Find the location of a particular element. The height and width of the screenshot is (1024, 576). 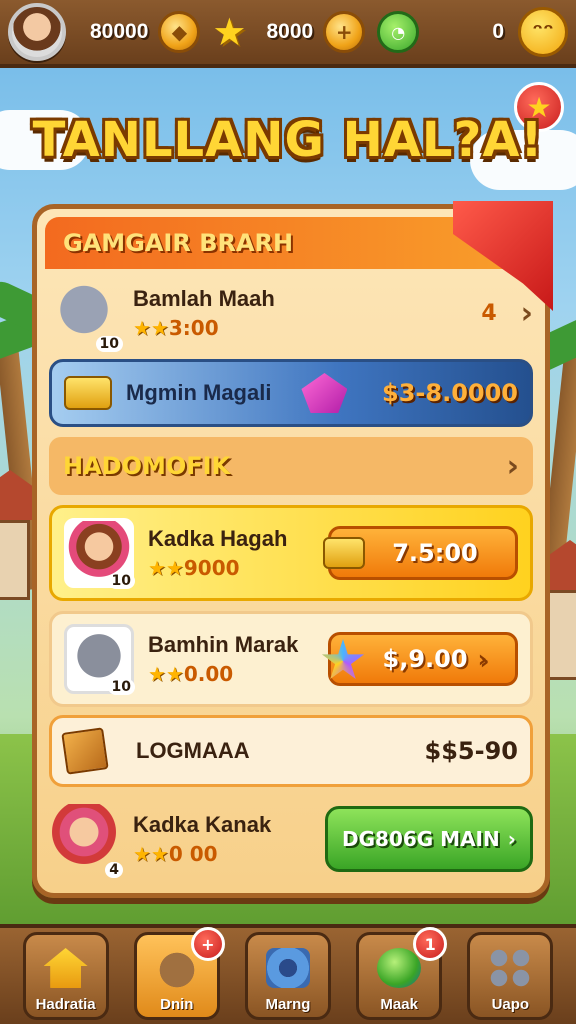

buy-button: 7.5:00 is located at coordinates (420, 553).